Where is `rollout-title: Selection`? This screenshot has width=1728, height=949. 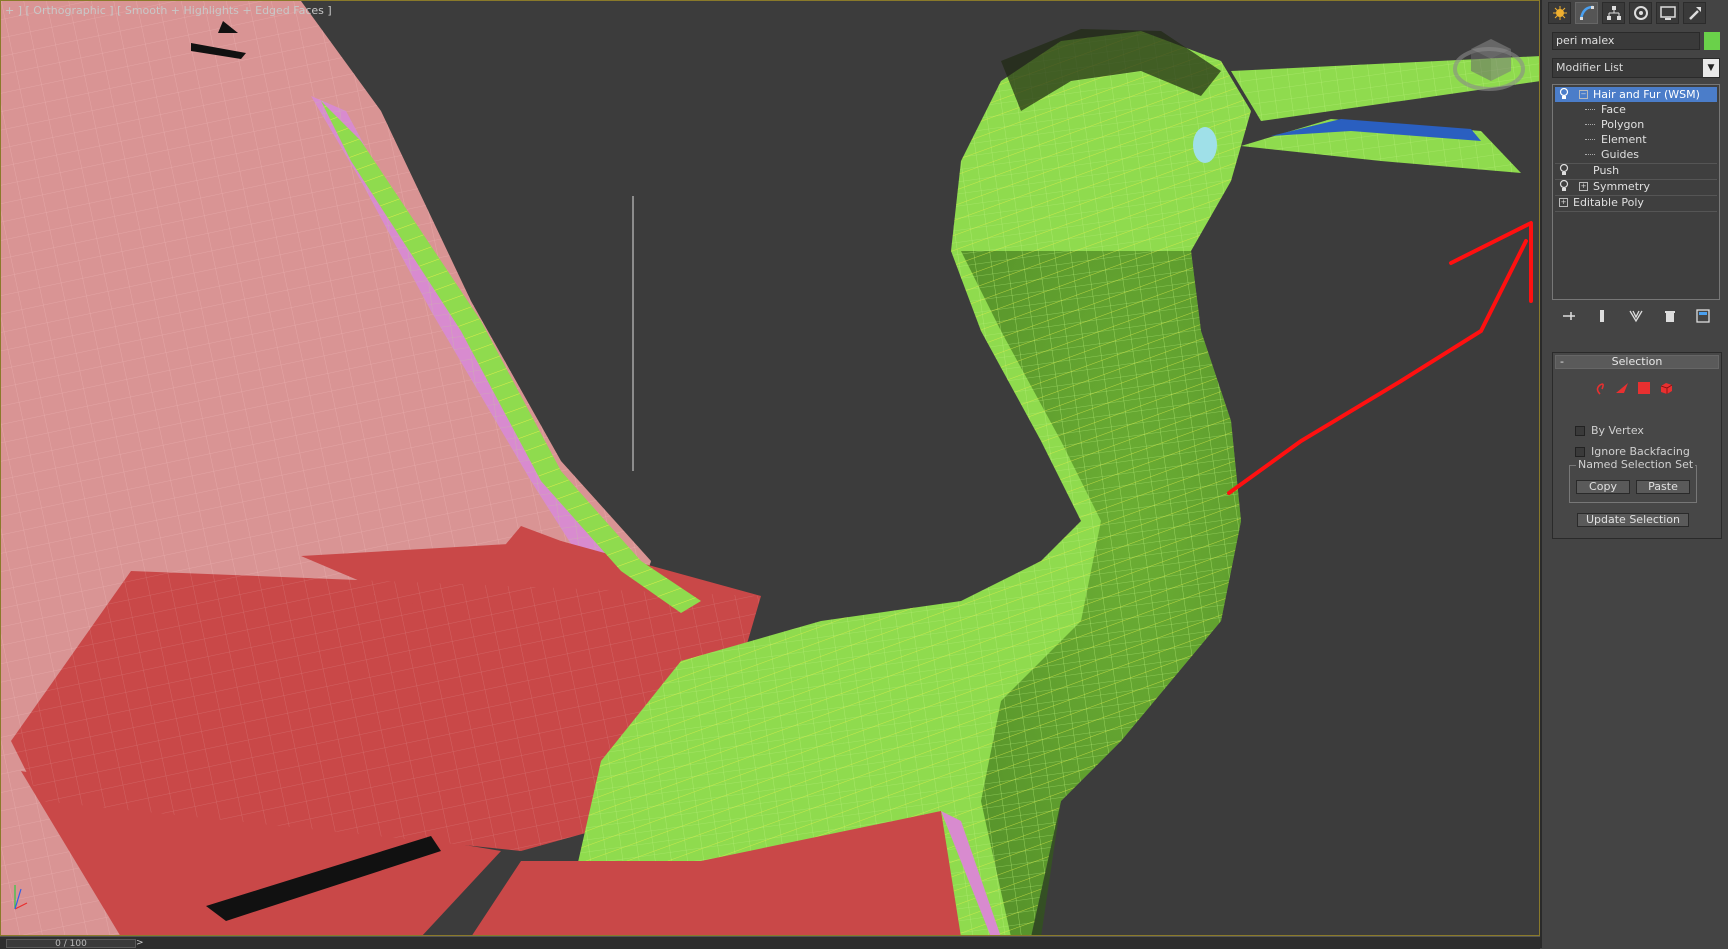 rollout-title: Selection is located at coordinates (1637, 361).